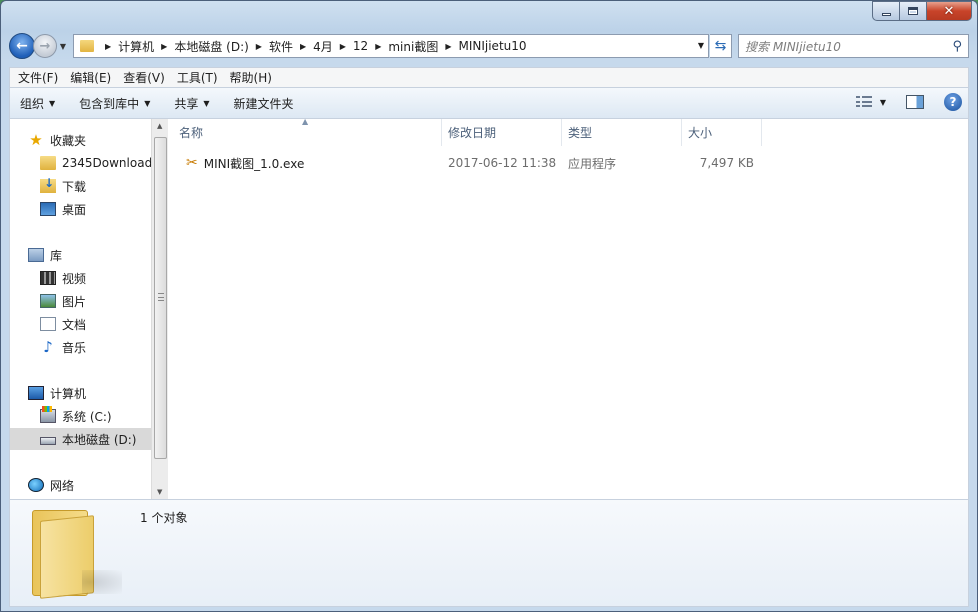 This screenshot has width=978, height=612. What do you see at coordinates (722, 132) in the screenshot?
I see `column-size: 大小` at bounding box center [722, 132].